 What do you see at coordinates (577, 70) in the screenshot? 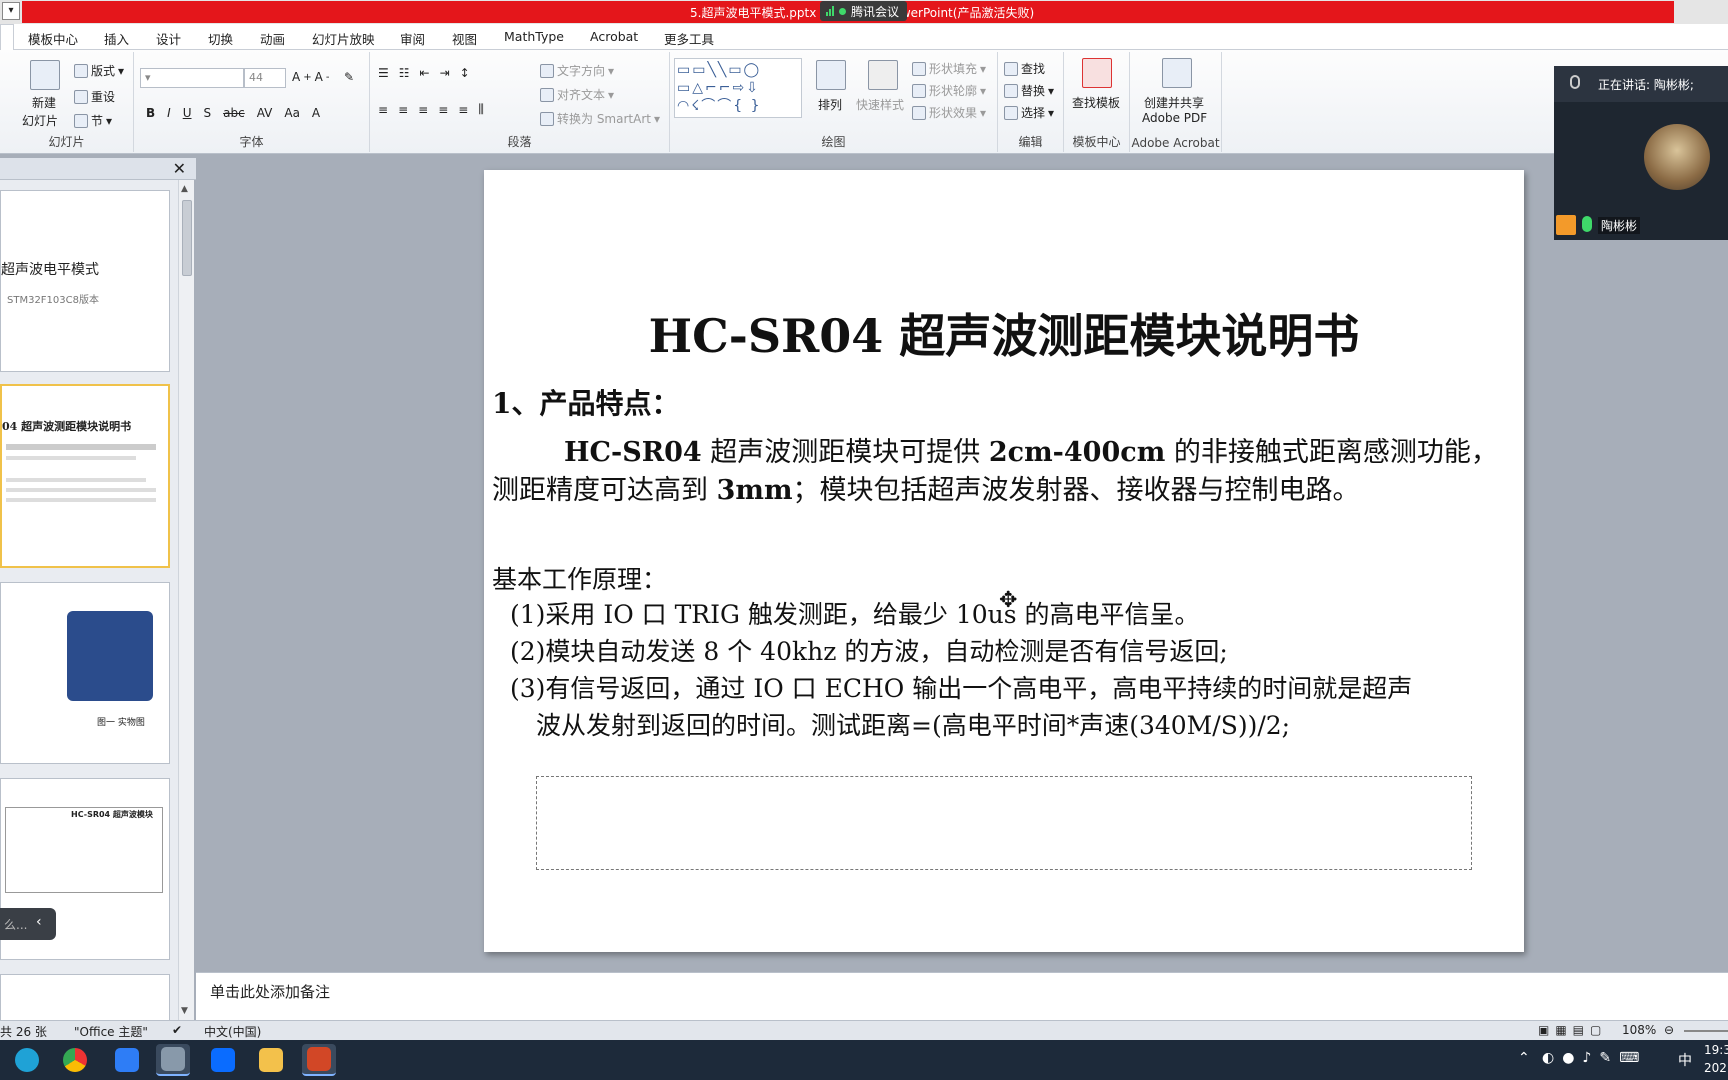
I see `text-direction-button: 文字方向 ▾` at bounding box center [577, 70].